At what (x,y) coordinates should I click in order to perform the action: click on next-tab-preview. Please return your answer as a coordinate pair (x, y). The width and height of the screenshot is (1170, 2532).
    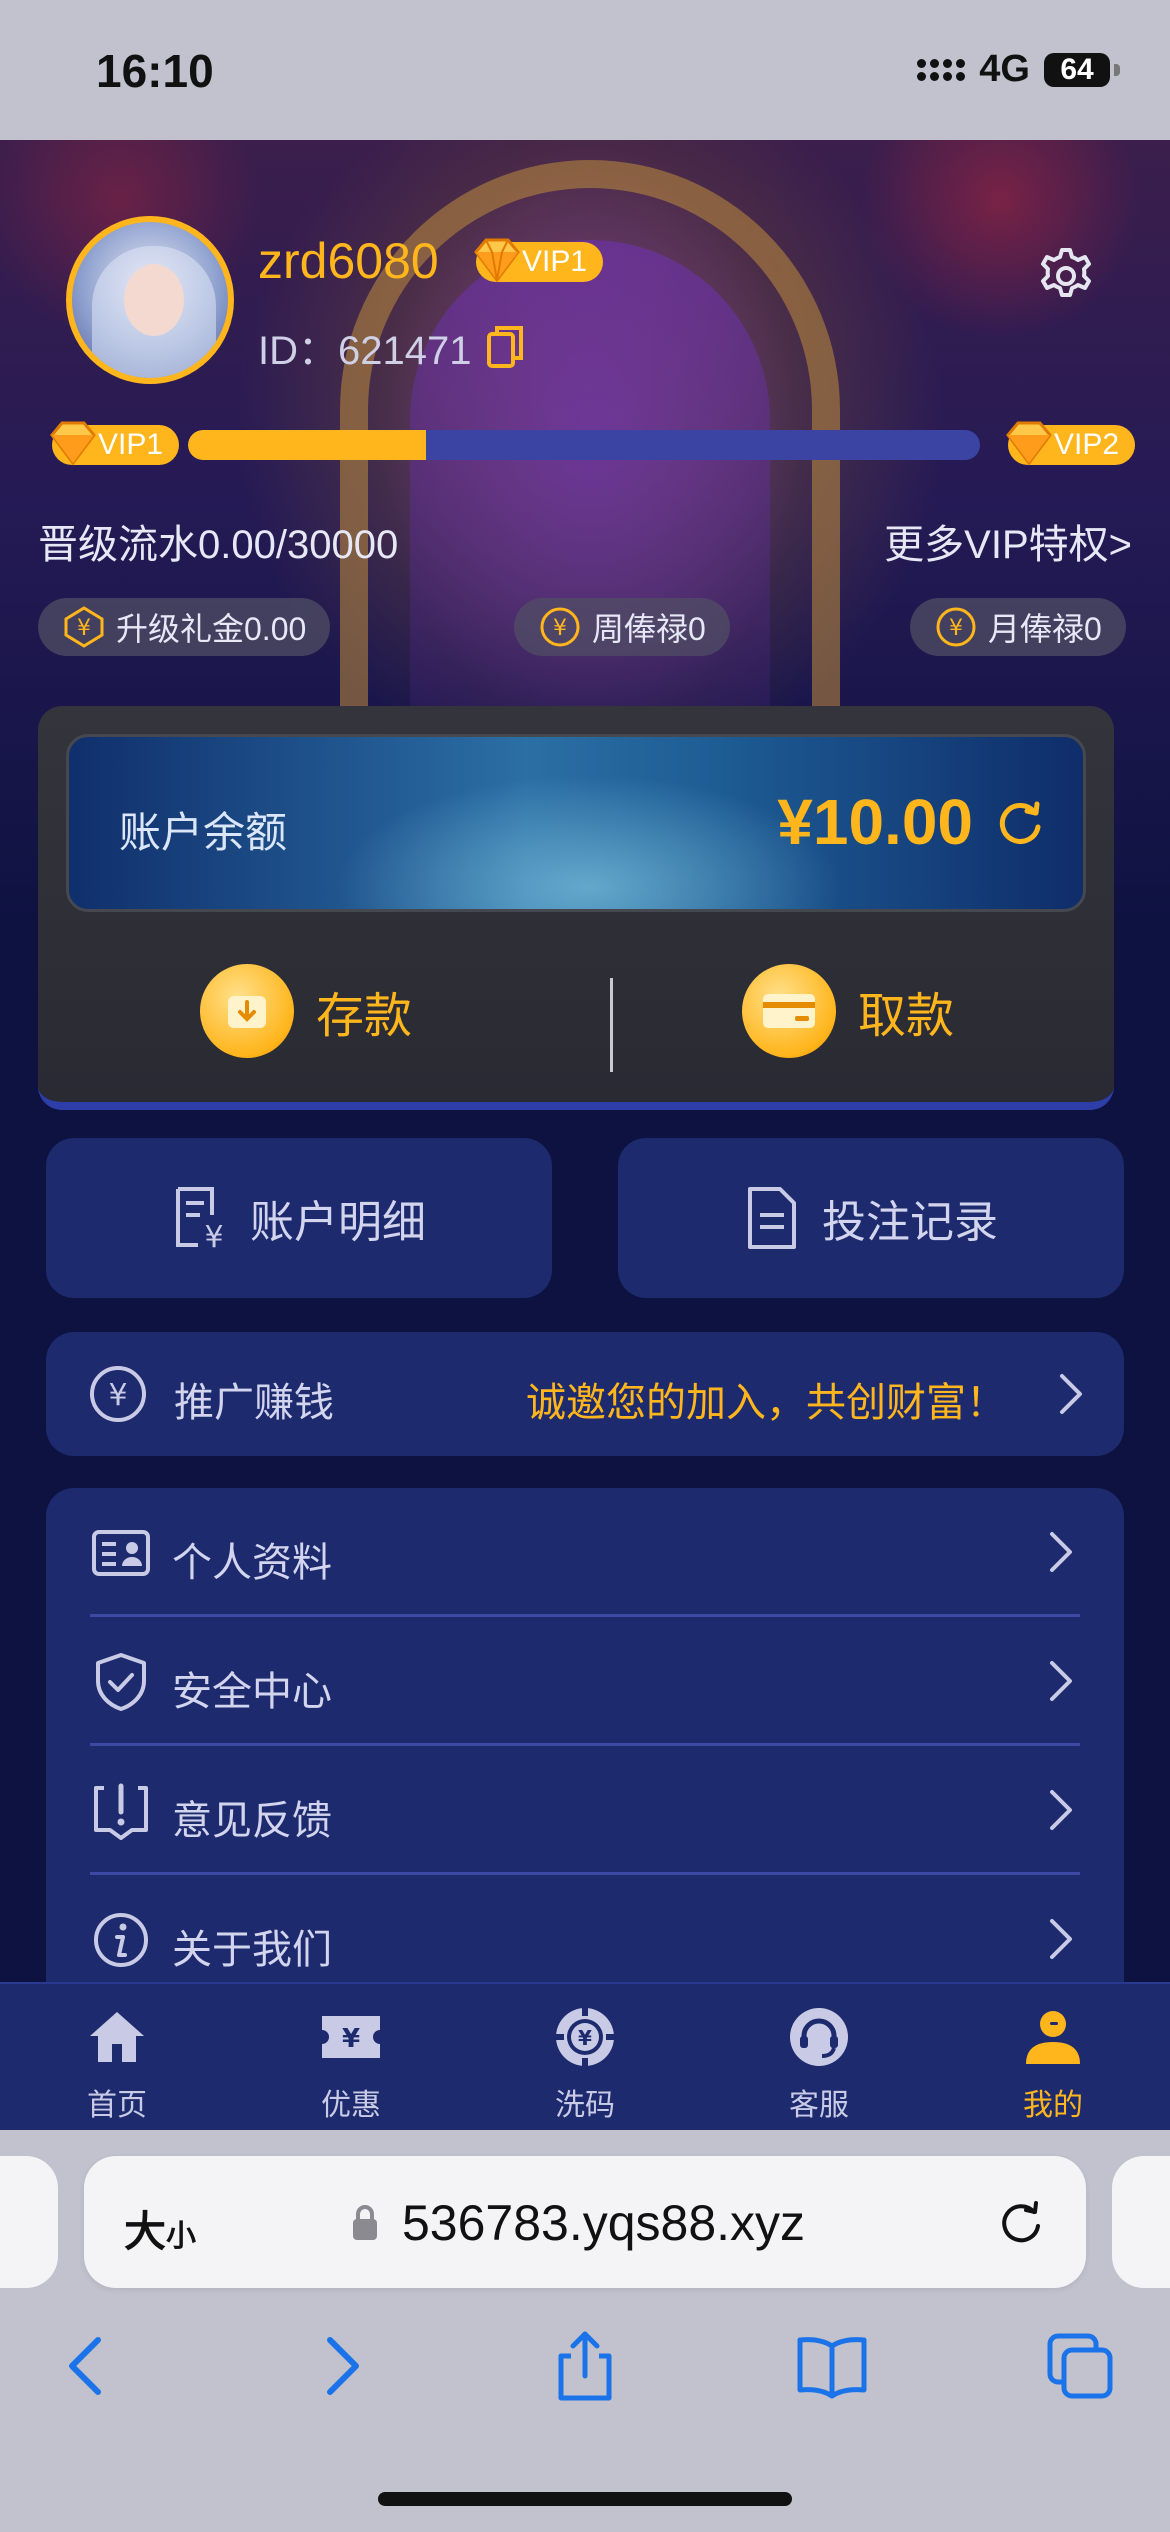
    Looking at the image, I should click on (1141, 2222).